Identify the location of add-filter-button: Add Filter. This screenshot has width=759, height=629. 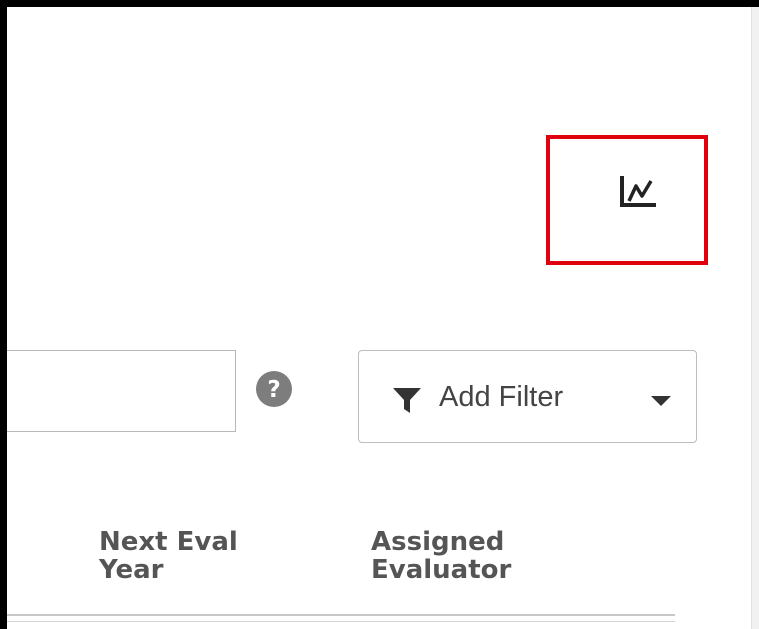
(527, 396).